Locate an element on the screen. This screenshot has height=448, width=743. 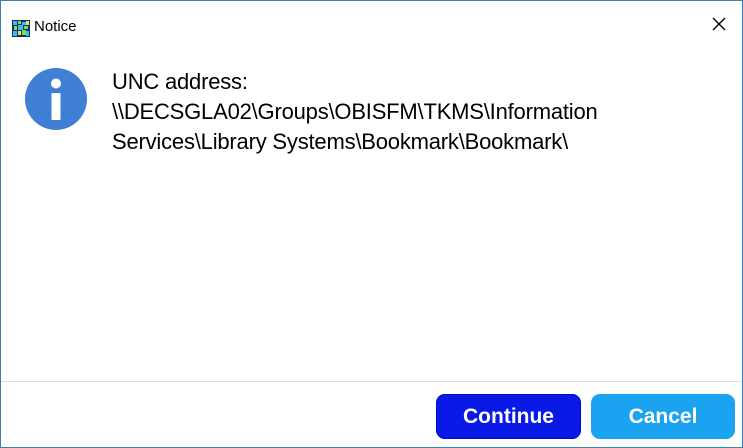
button-bar: Continue Cancel is located at coordinates (371, 414).